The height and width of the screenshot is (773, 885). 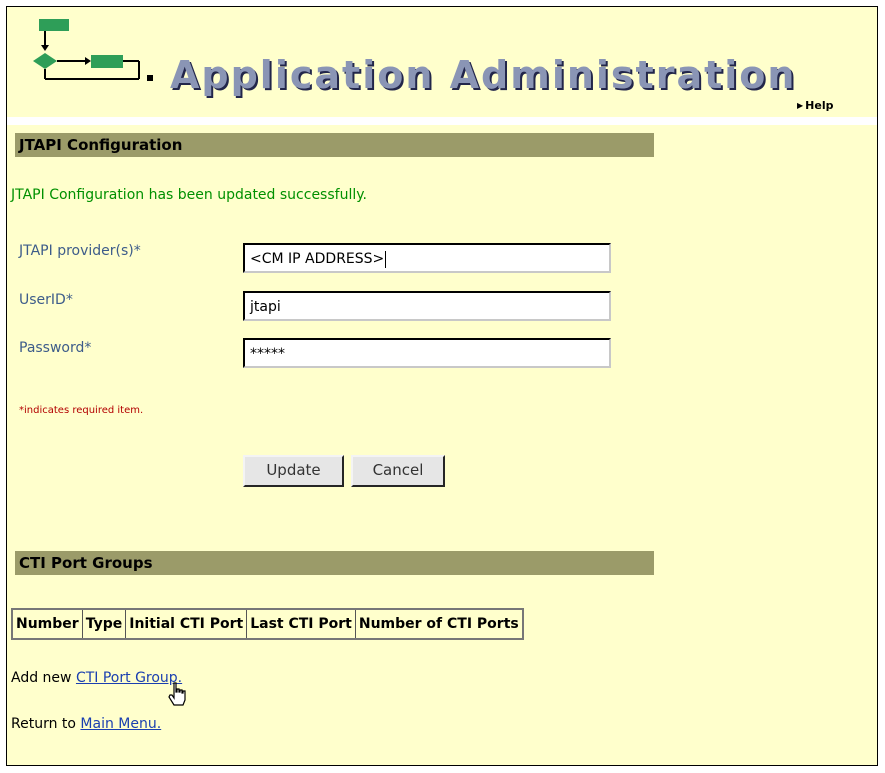 I want to click on cti-section-header: CTI Port Groups, so click(x=334, y=563).